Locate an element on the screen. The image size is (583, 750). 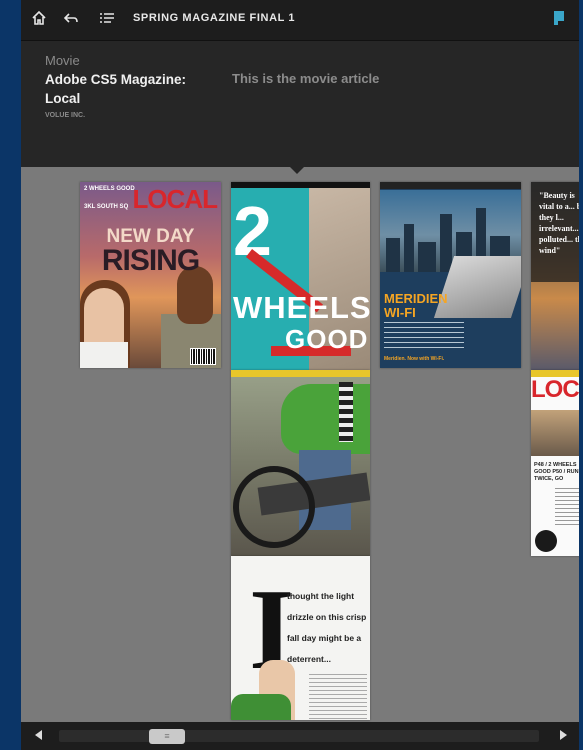
ad-title-line2: WI-FI is located at coordinates (400, 312).